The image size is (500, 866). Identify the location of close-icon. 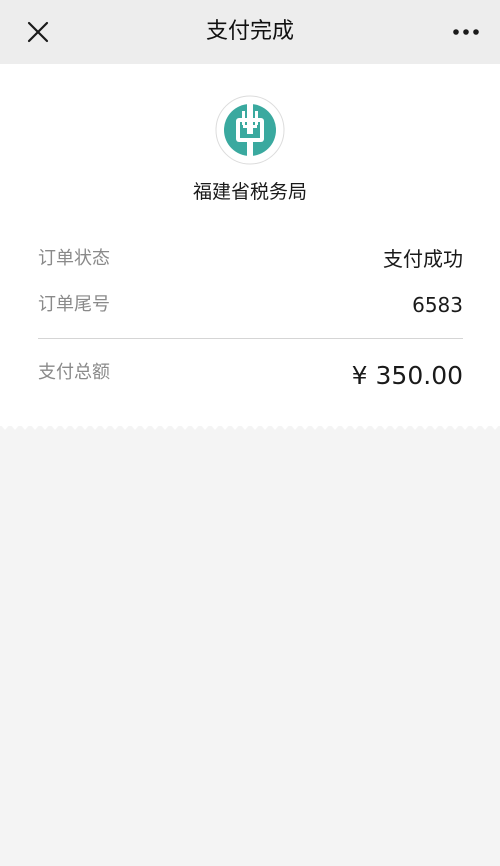
(38, 32).